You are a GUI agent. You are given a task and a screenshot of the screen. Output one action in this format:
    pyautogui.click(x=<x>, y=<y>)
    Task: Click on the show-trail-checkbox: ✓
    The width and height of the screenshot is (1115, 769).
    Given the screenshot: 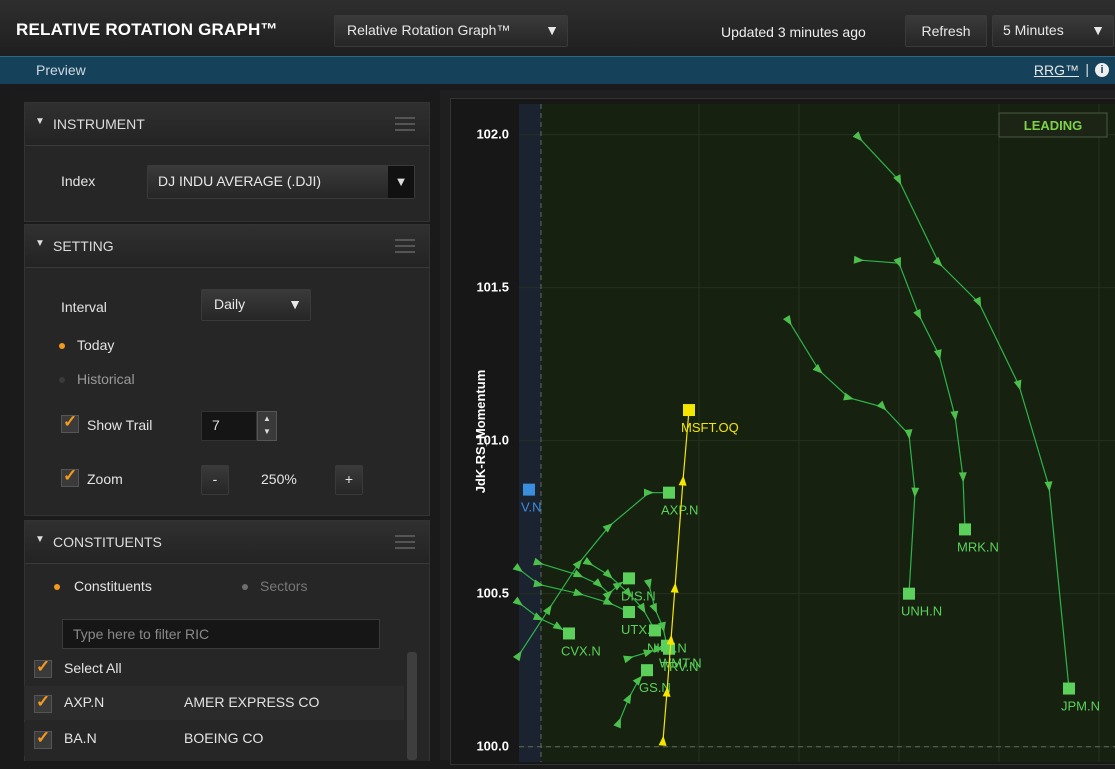 What is the action you would take?
    pyautogui.click(x=70, y=422)
    